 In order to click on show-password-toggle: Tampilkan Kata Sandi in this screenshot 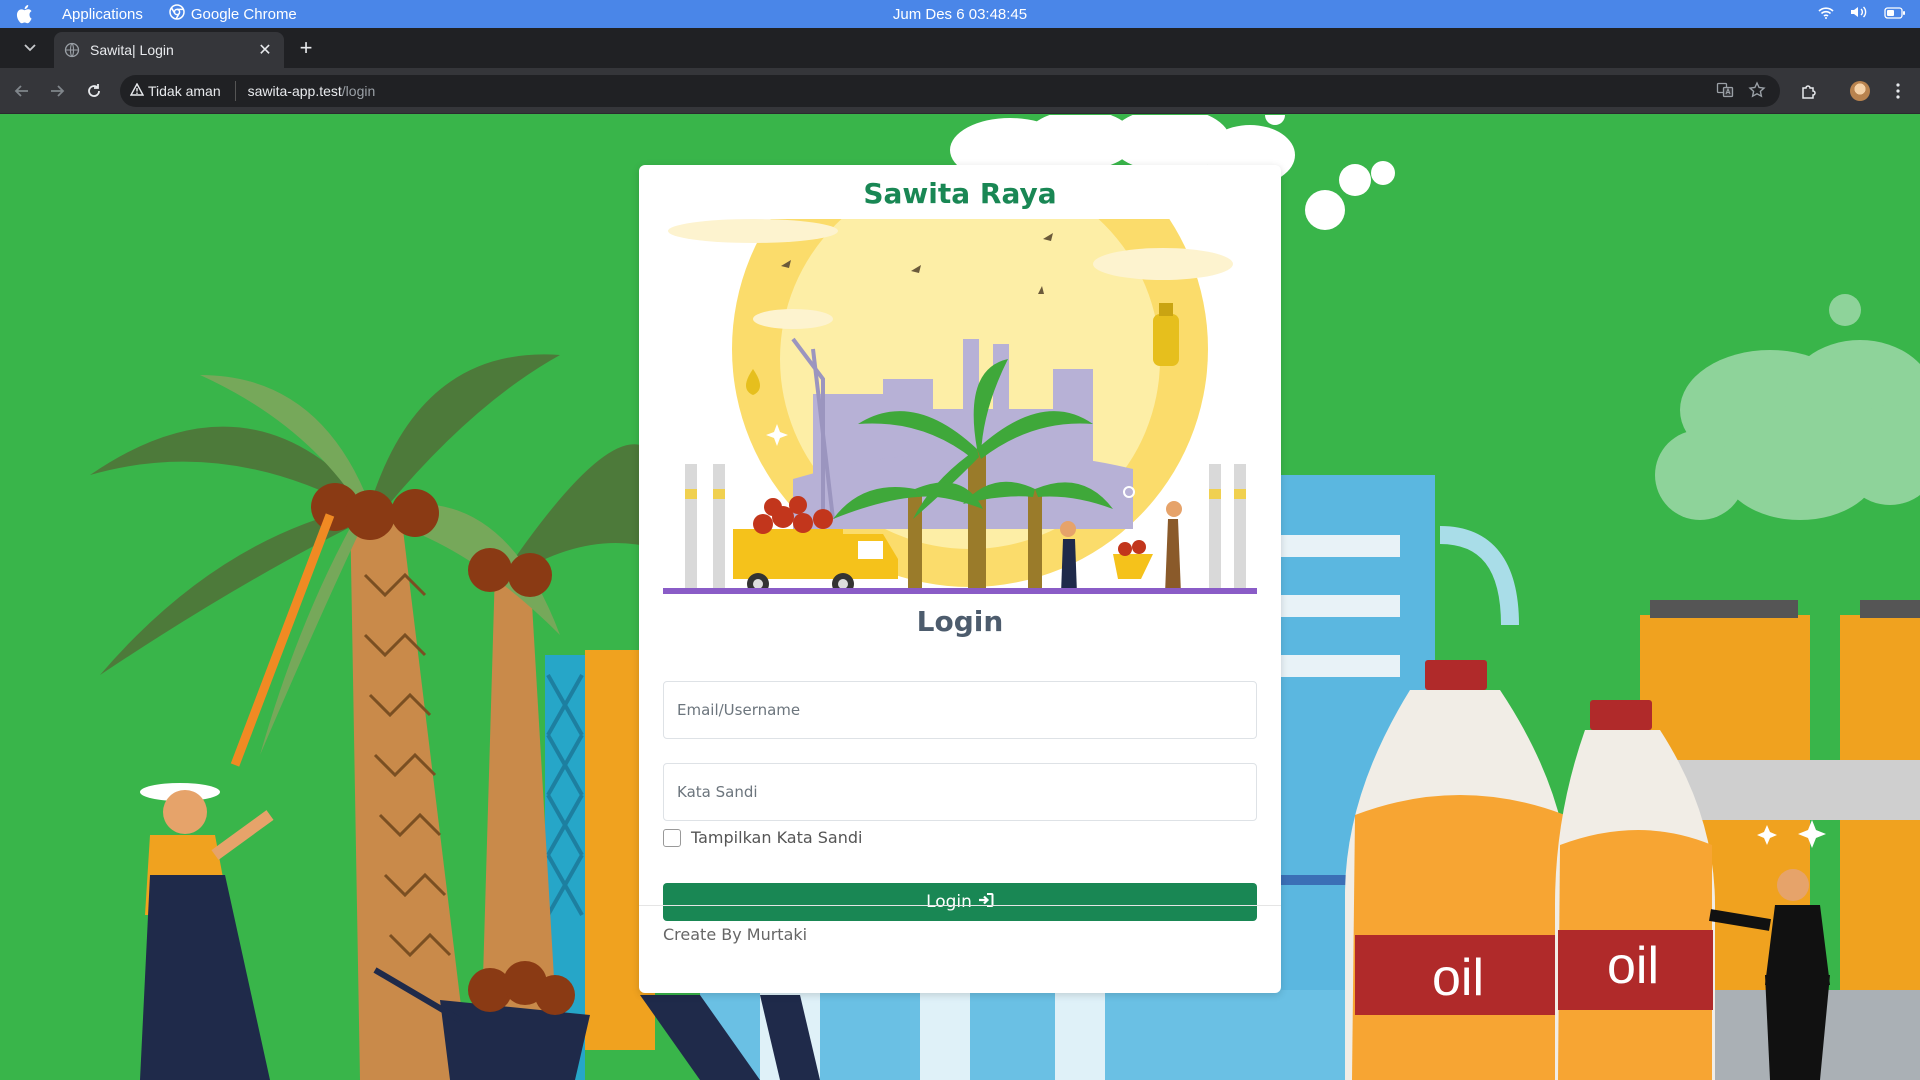, I will do `click(762, 837)`.